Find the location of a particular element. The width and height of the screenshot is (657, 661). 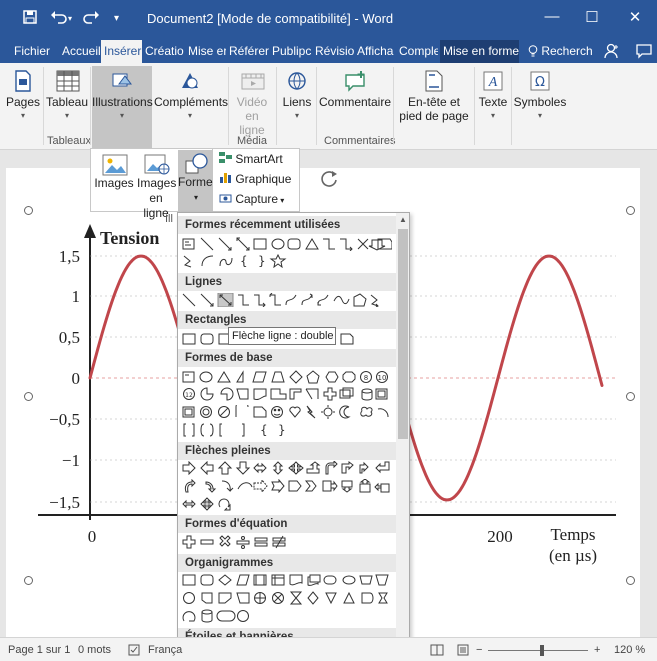

symboles-button: Ω Symboles ▾ is located at coordinates (540, 99).